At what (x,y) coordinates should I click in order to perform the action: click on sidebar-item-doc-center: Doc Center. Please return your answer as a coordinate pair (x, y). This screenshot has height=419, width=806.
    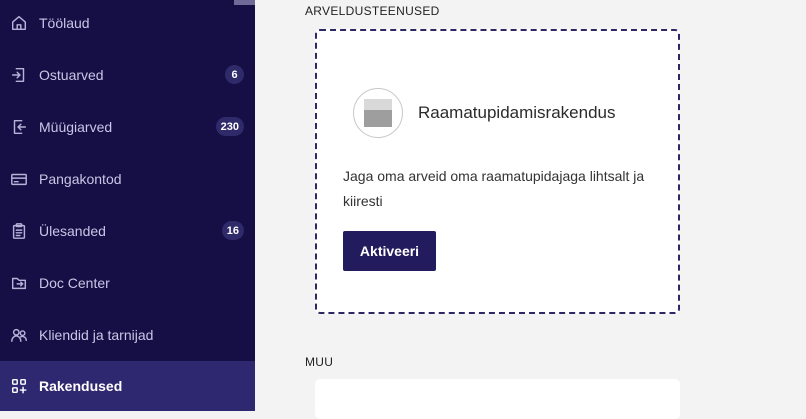
    Looking at the image, I should click on (127, 283).